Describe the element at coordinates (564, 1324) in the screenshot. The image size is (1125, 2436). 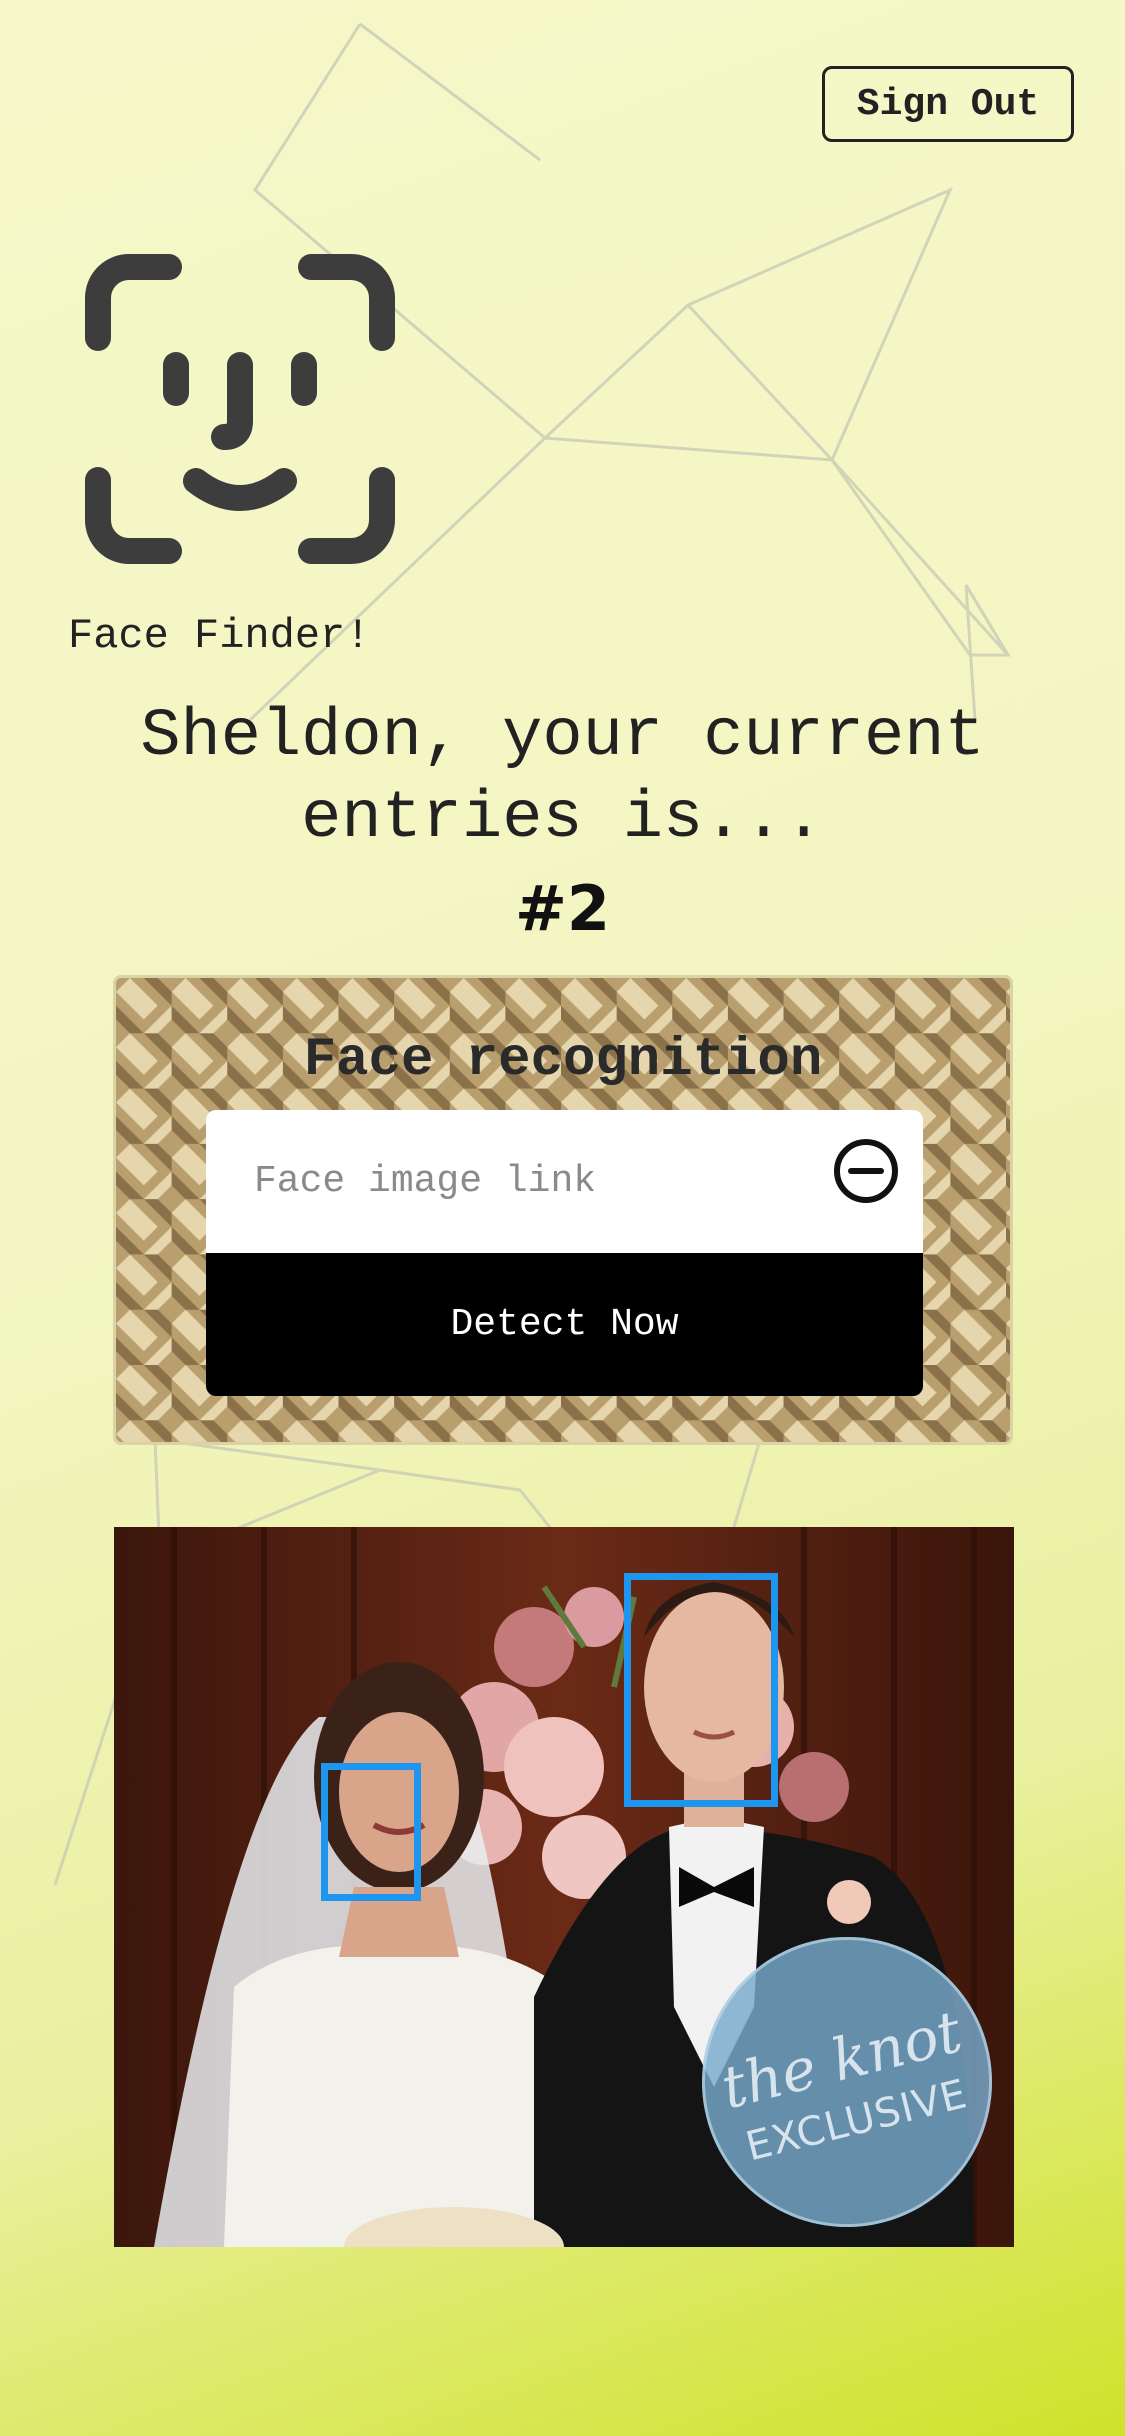
I see `detect-now-button: Detect Now` at that location.